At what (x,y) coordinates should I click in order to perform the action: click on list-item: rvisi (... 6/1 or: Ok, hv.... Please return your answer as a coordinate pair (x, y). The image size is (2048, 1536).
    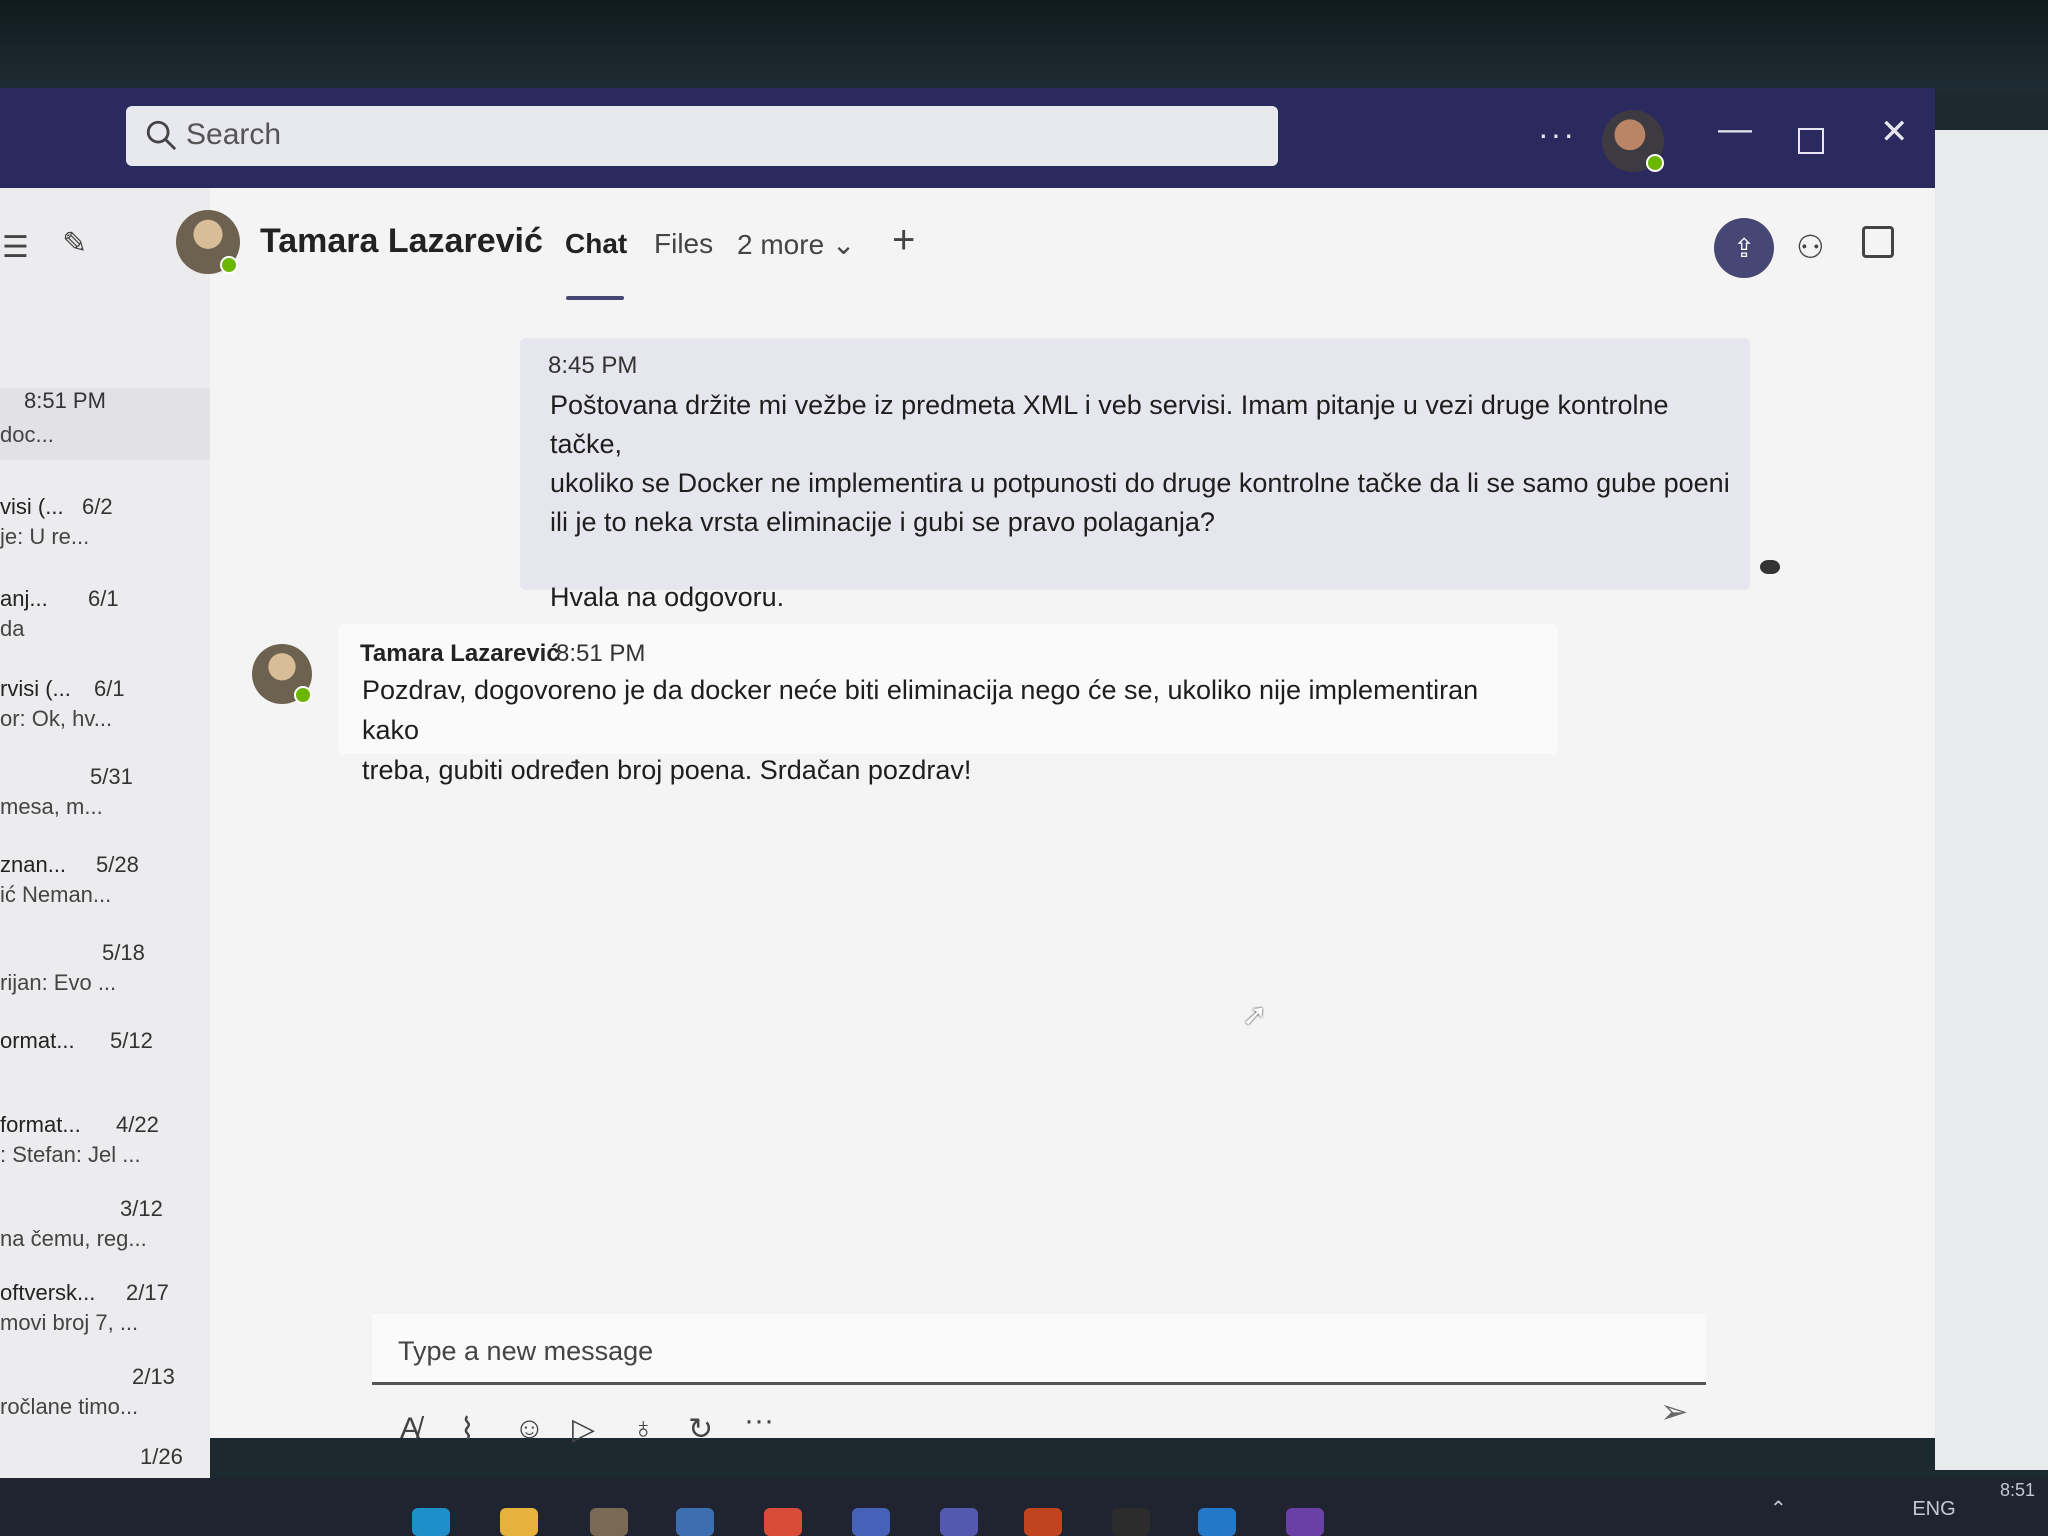
    Looking at the image, I should click on (105, 706).